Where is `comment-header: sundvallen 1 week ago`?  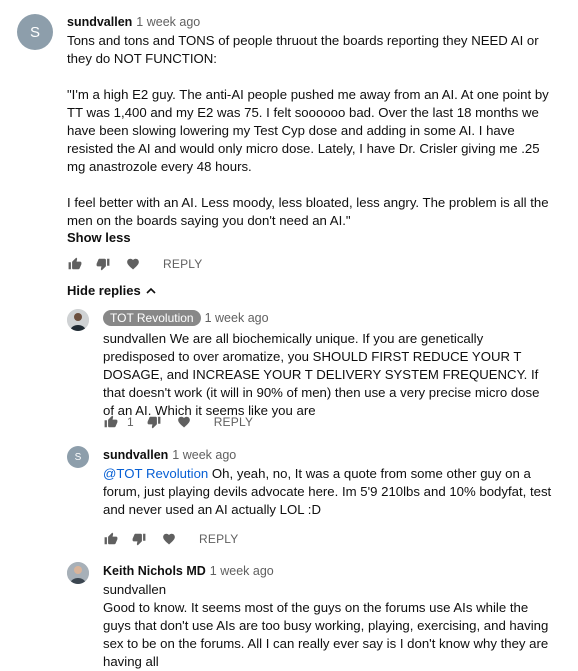 comment-header: sundvallen 1 week ago is located at coordinates (133, 22).